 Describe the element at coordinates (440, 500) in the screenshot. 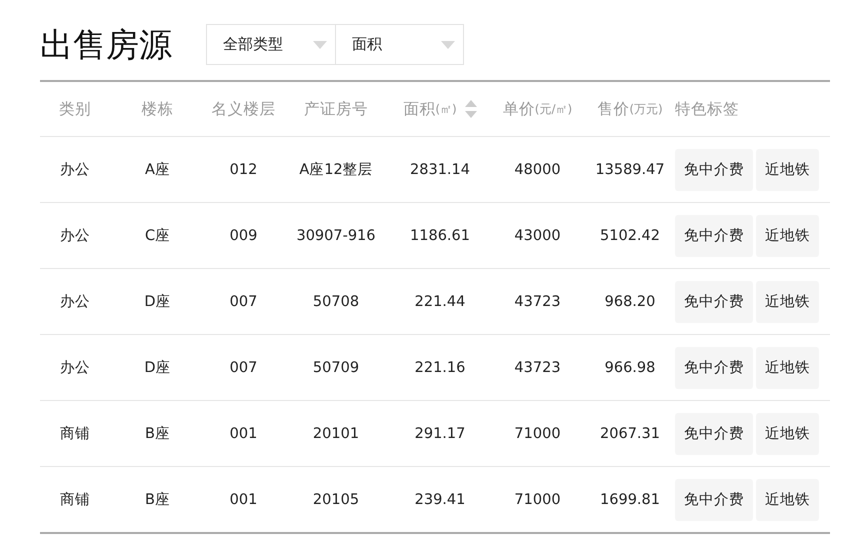

I see `table-cell: 239.41` at that location.